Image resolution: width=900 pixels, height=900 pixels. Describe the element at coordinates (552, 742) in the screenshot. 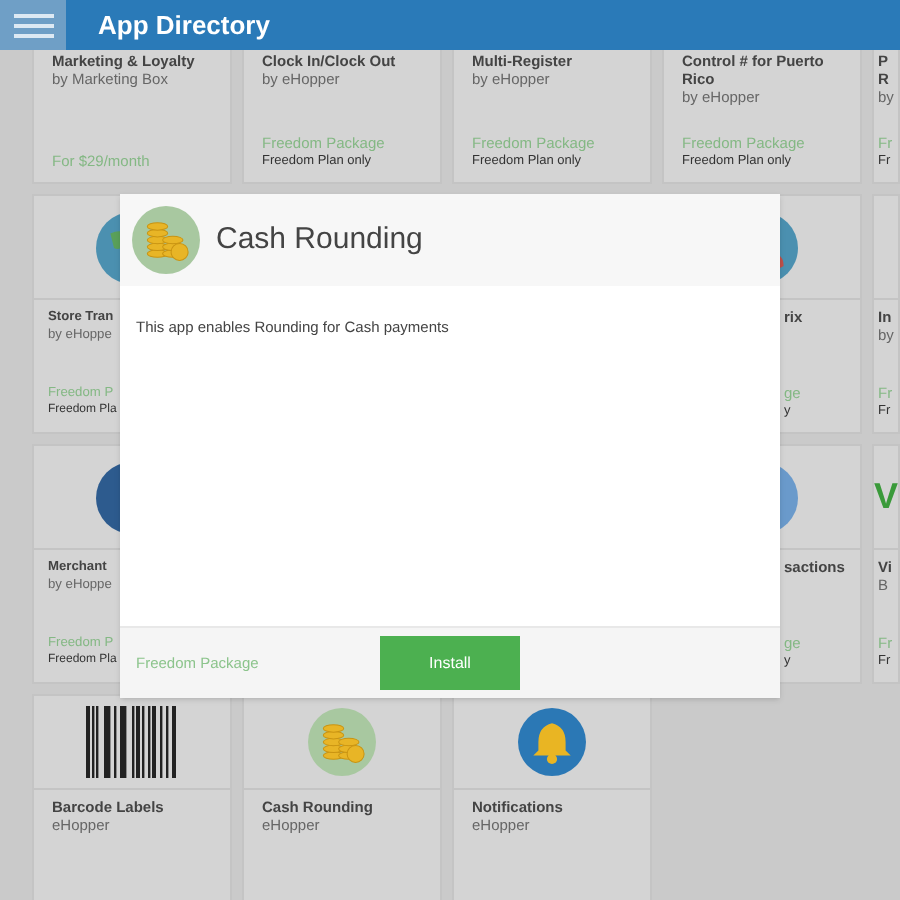

I see `bell-icon` at that location.